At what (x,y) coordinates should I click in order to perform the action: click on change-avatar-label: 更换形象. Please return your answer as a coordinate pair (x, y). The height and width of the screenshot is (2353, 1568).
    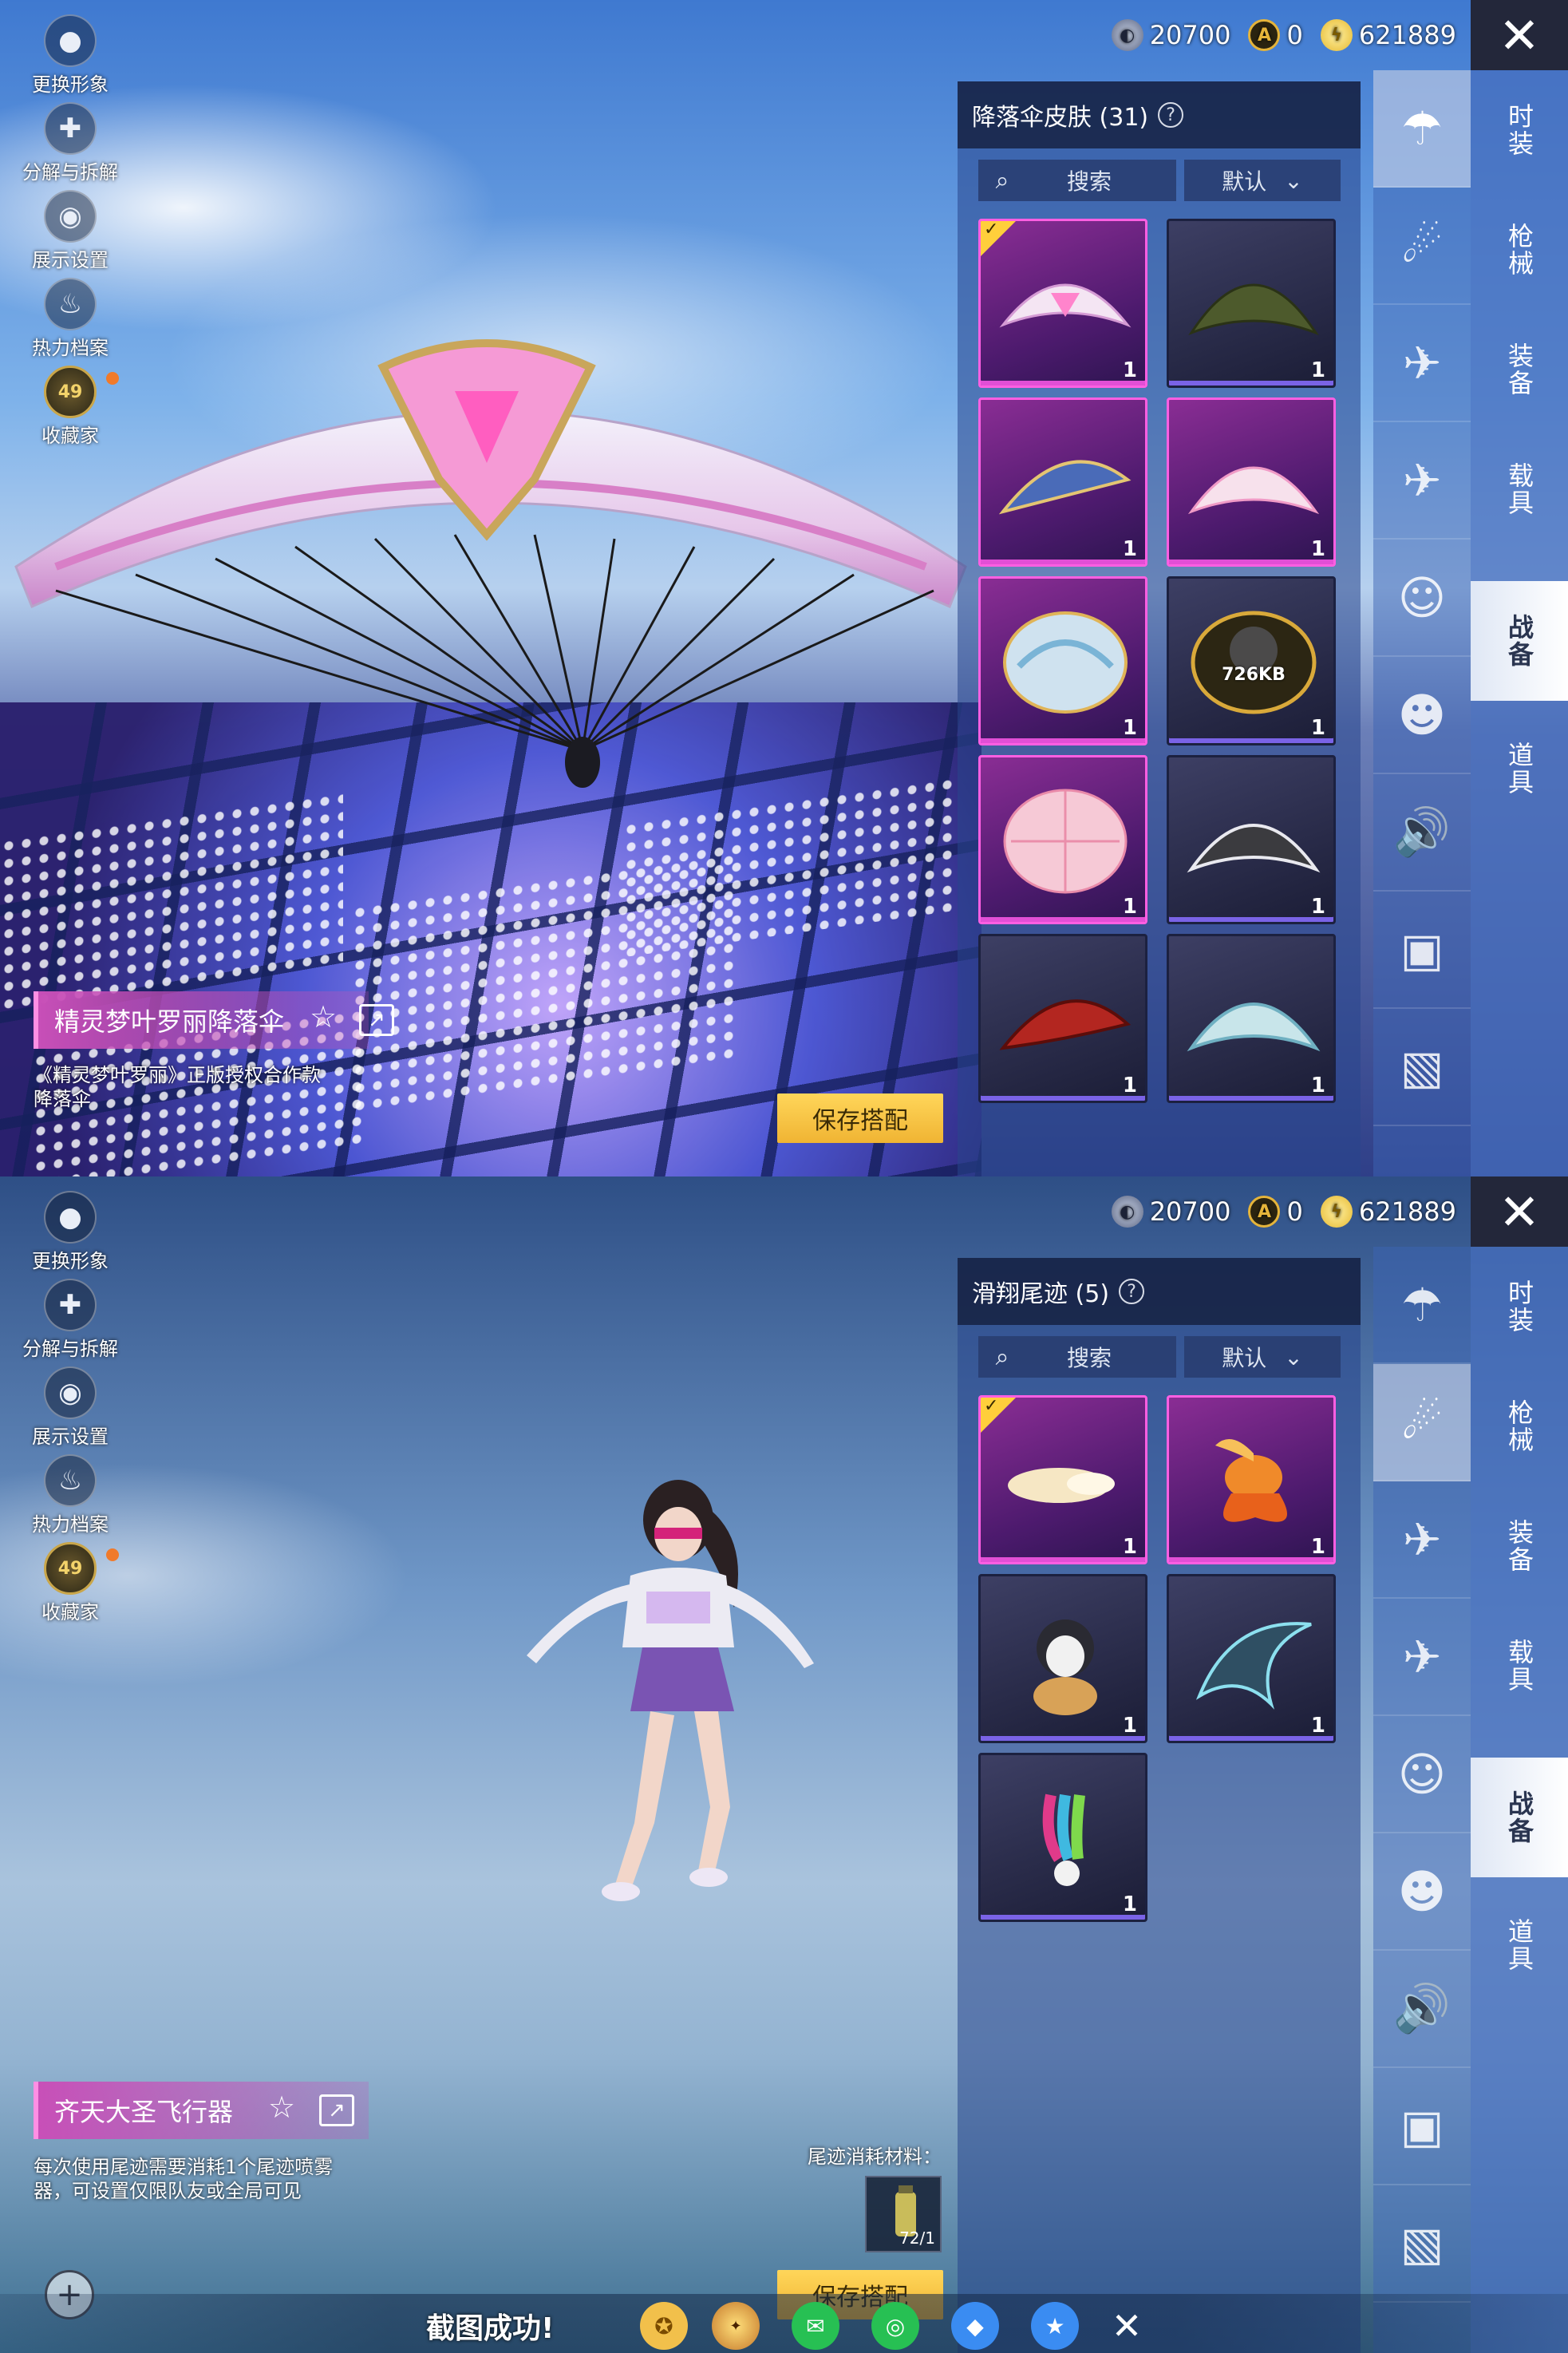
    Looking at the image, I should click on (70, 1261).